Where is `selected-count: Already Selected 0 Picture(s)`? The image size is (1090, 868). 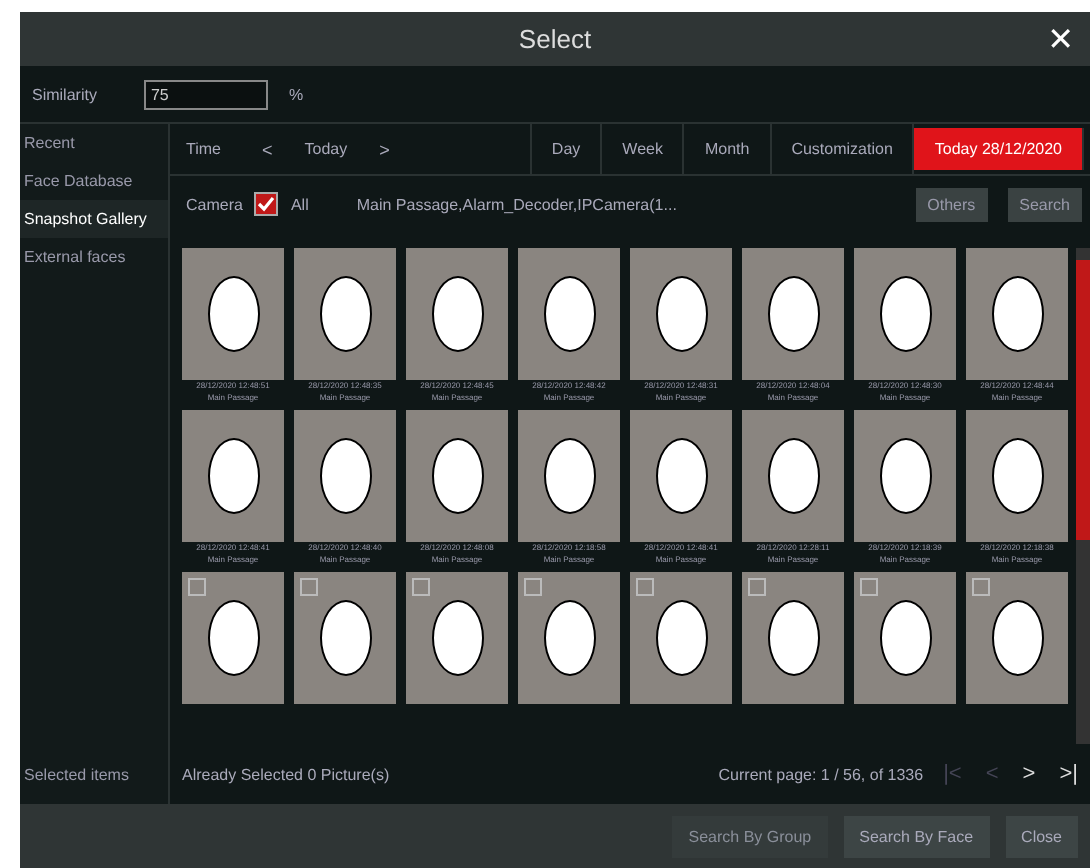
selected-count: Already Selected 0 Picture(s) is located at coordinates (286, 774).